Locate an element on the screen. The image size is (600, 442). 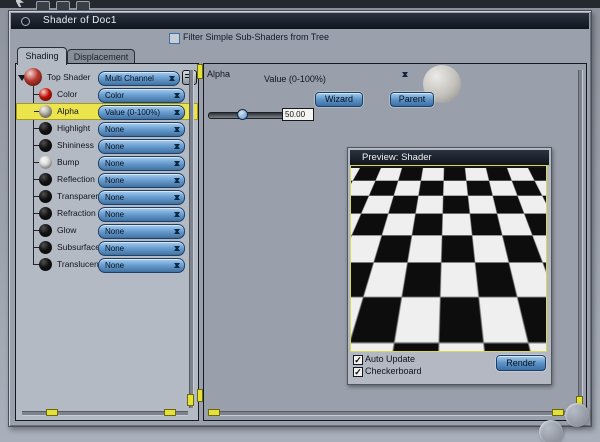
tree-row-translucency: Translucency None is located at coordinates (107, 264).